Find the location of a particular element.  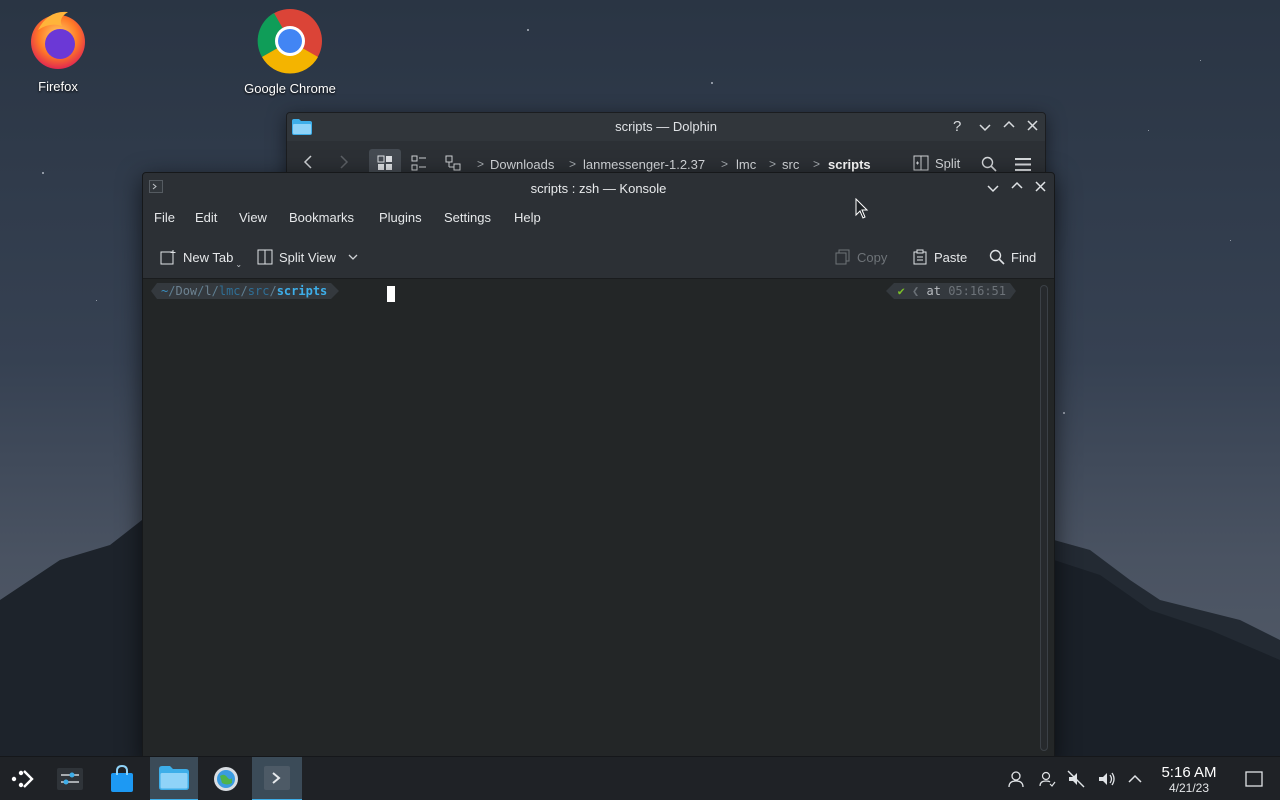

prompt-dir: src is located at coordinates (258, 291).